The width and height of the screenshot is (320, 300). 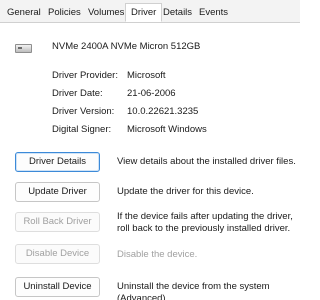 I want to click on driver-details-button: Driver Details, so click(x=57, y=162).